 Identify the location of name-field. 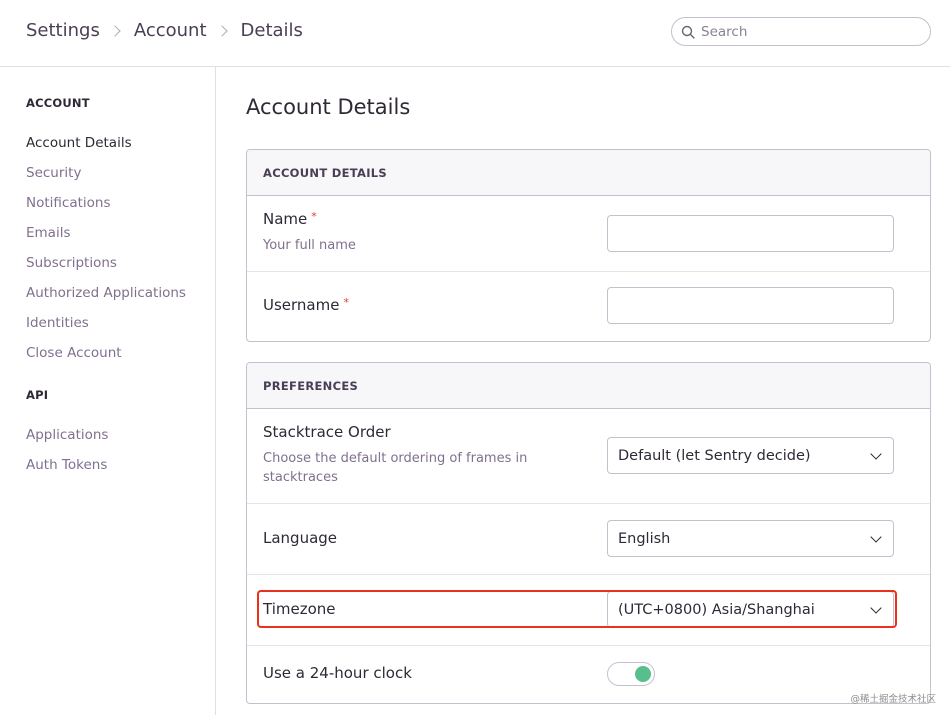
(750, 233).